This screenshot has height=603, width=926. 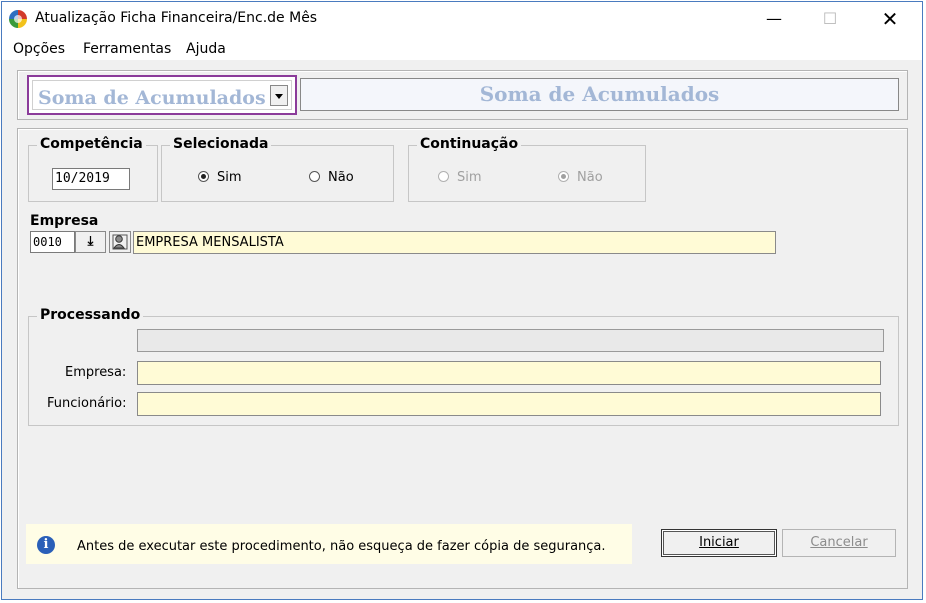 I want to click on empresa-label: Empresa, so click(x=64, y=221).